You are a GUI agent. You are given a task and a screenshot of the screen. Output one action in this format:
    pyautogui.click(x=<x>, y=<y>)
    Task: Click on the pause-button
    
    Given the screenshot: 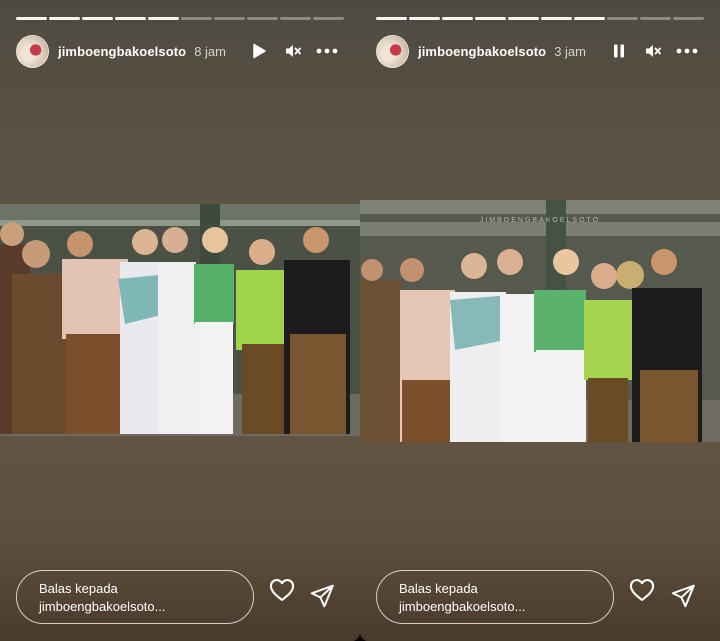 What is the action you would take?
    pyautogui.click(x=619, y=51)
    